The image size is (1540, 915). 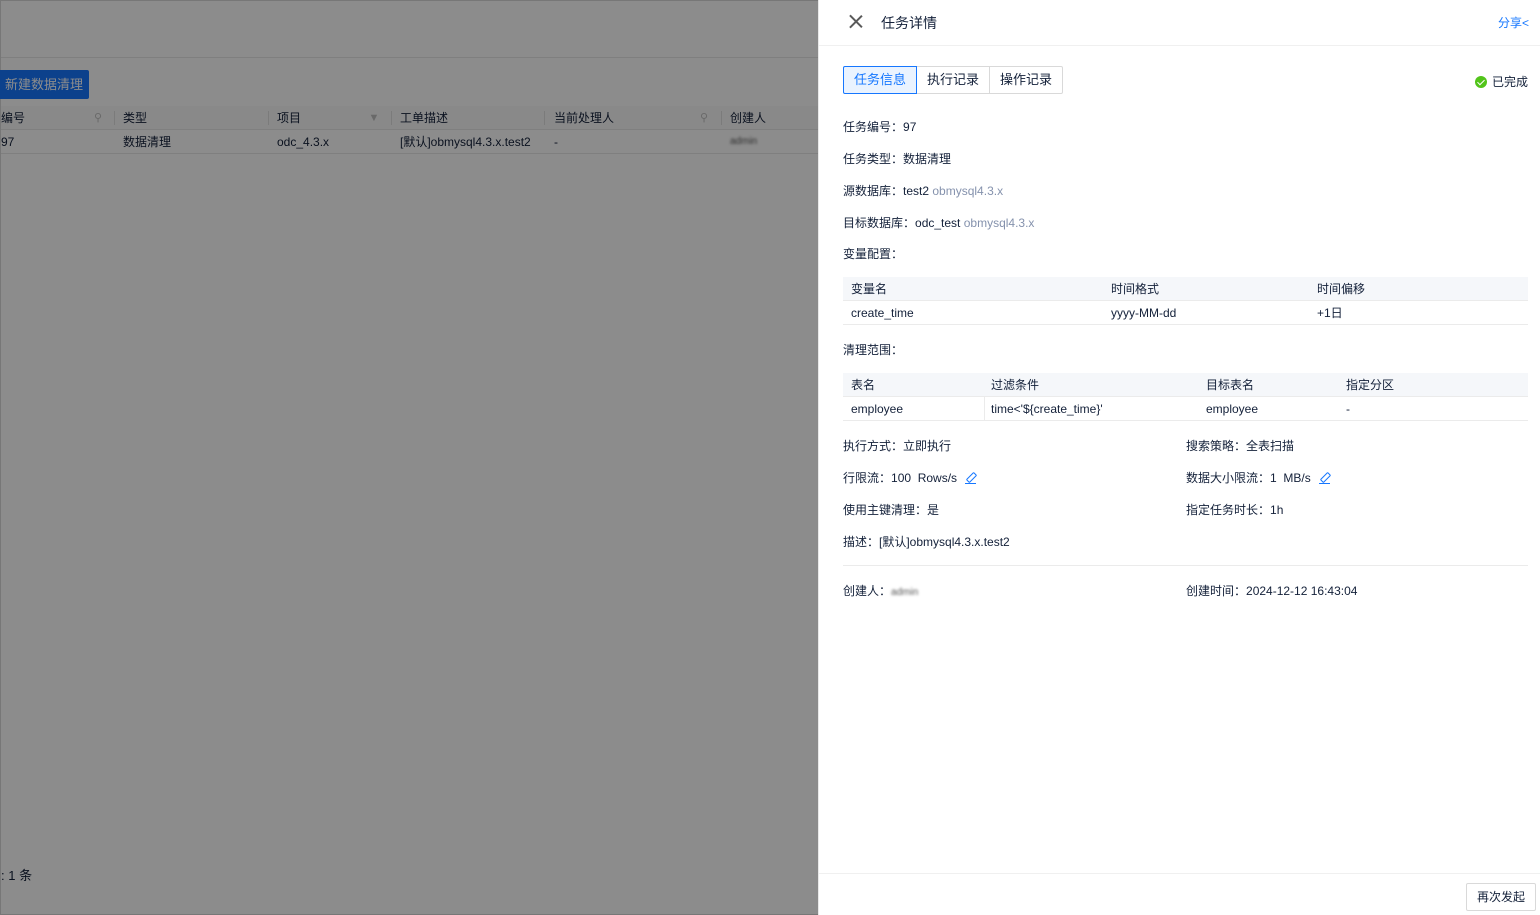 I want to click on header-table-name: 表名, so click(x=863, y=385).